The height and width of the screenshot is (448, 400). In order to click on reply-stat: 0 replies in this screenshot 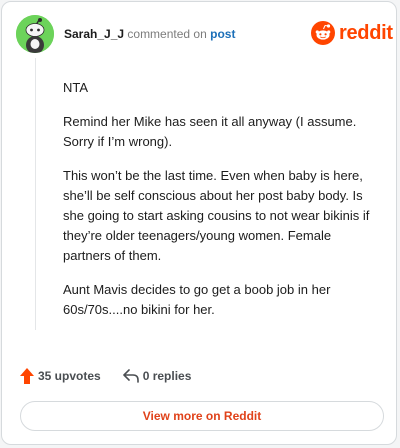, I will do `click(157, 376)`.